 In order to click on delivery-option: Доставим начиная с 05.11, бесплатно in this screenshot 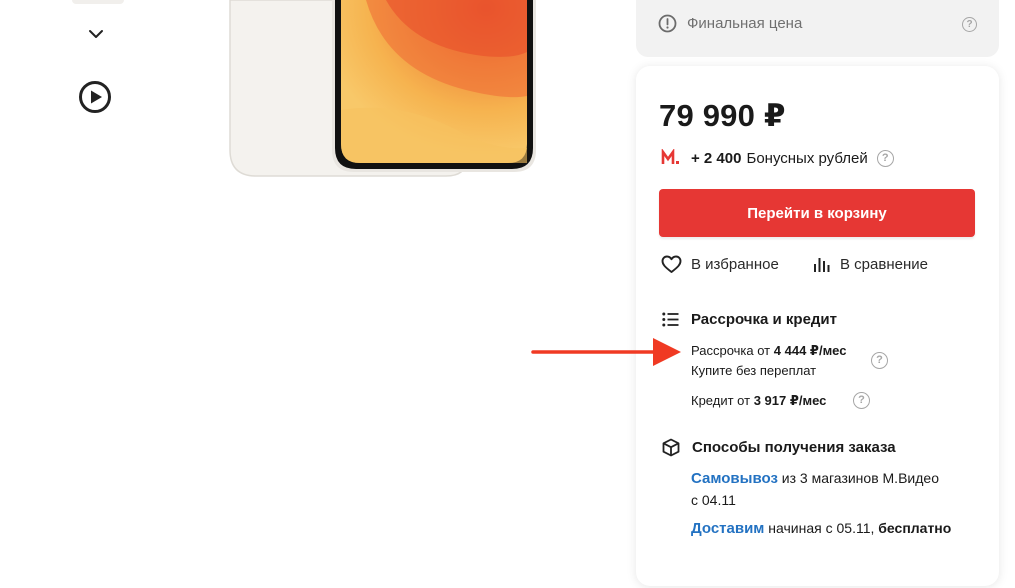, I will do `click(821, 528)`.